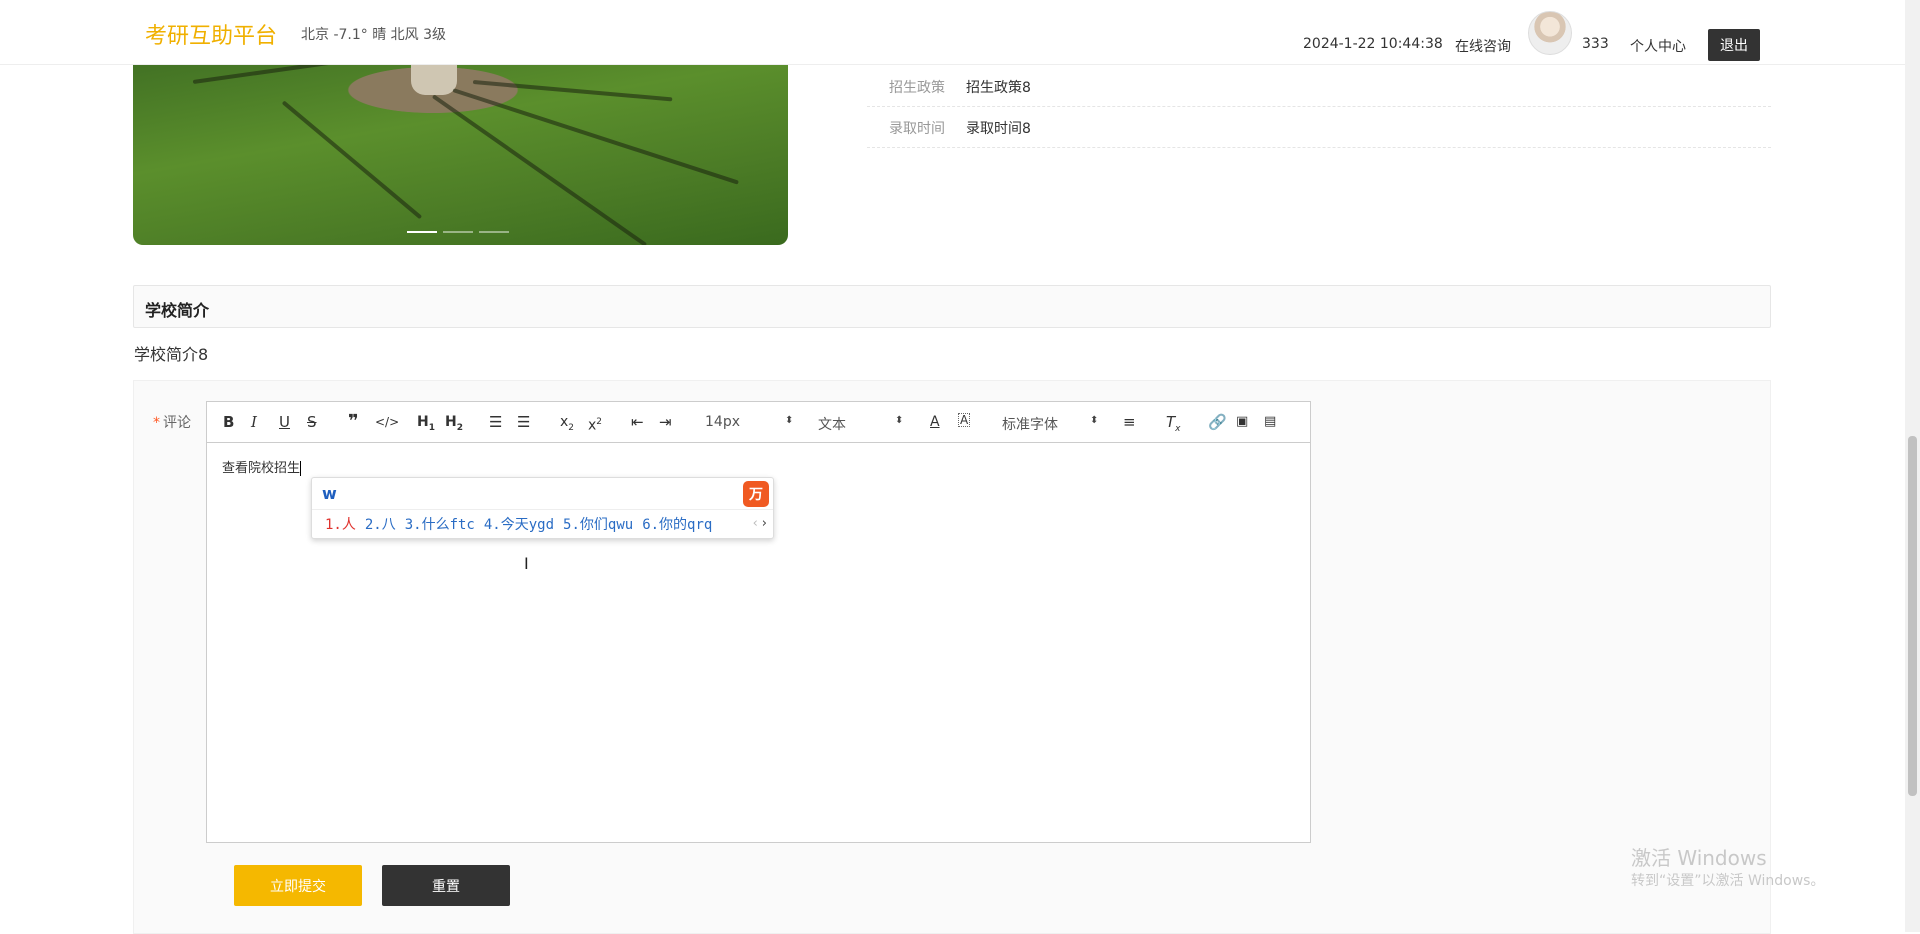 The image size is (1920, 934). Describe the element at coordinates (454, 425) in the screenshot. I see `heading2-icon: H2` at that location.